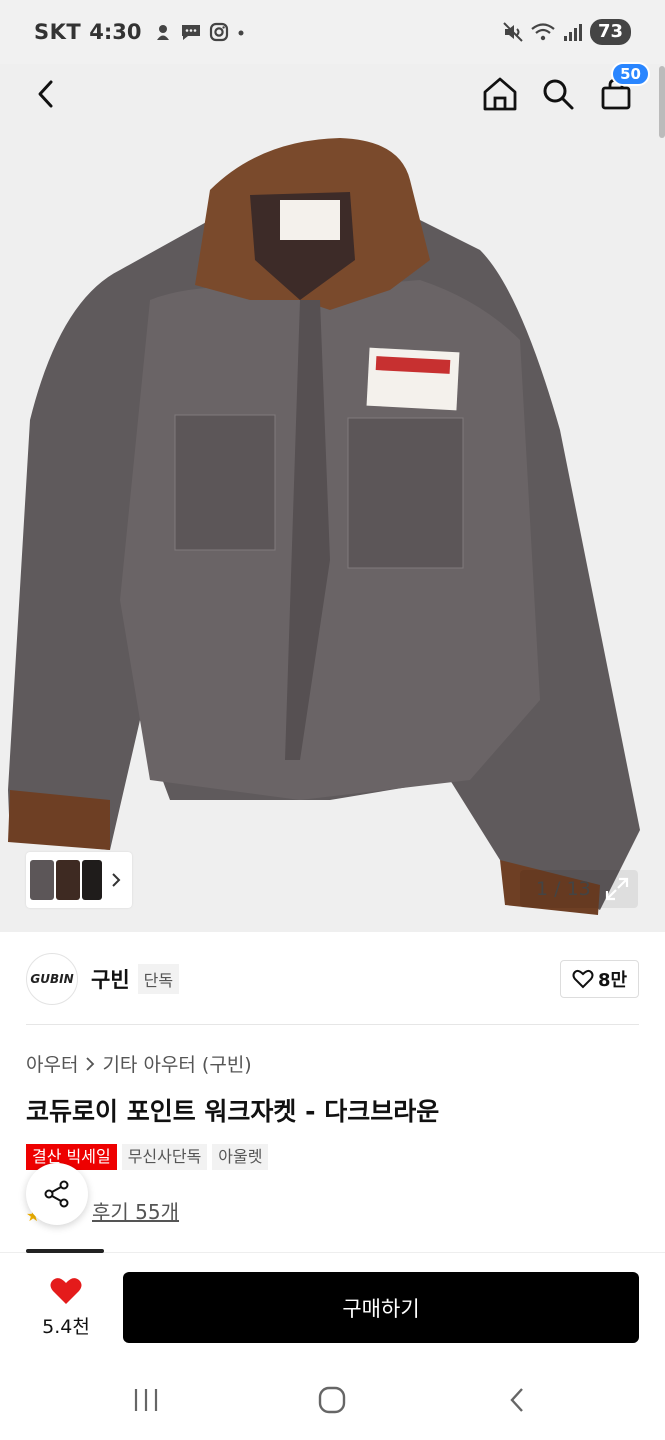 This screenshot has width=665, height=1440. Describe the element at coordinates (610, 32) in the screenshot. I see `battery-indicator: 73` at that location.